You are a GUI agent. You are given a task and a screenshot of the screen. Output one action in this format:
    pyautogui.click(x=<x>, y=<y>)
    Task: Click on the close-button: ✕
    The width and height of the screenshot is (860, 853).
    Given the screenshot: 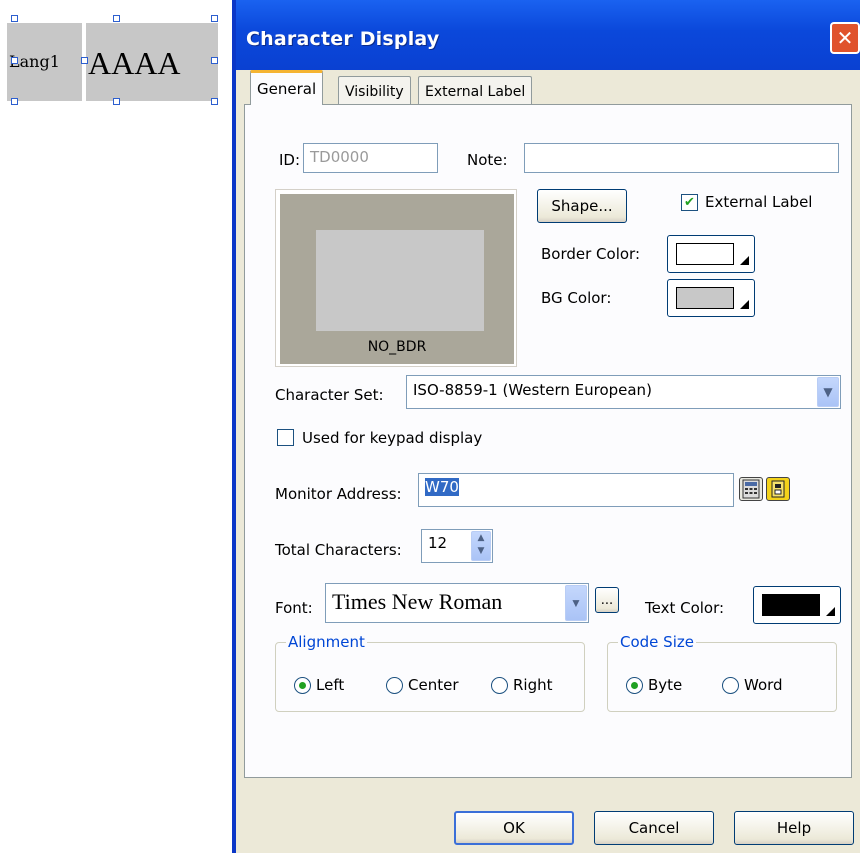 What is the action you would take?
    pyautogui.click(x=845, y=38)
    